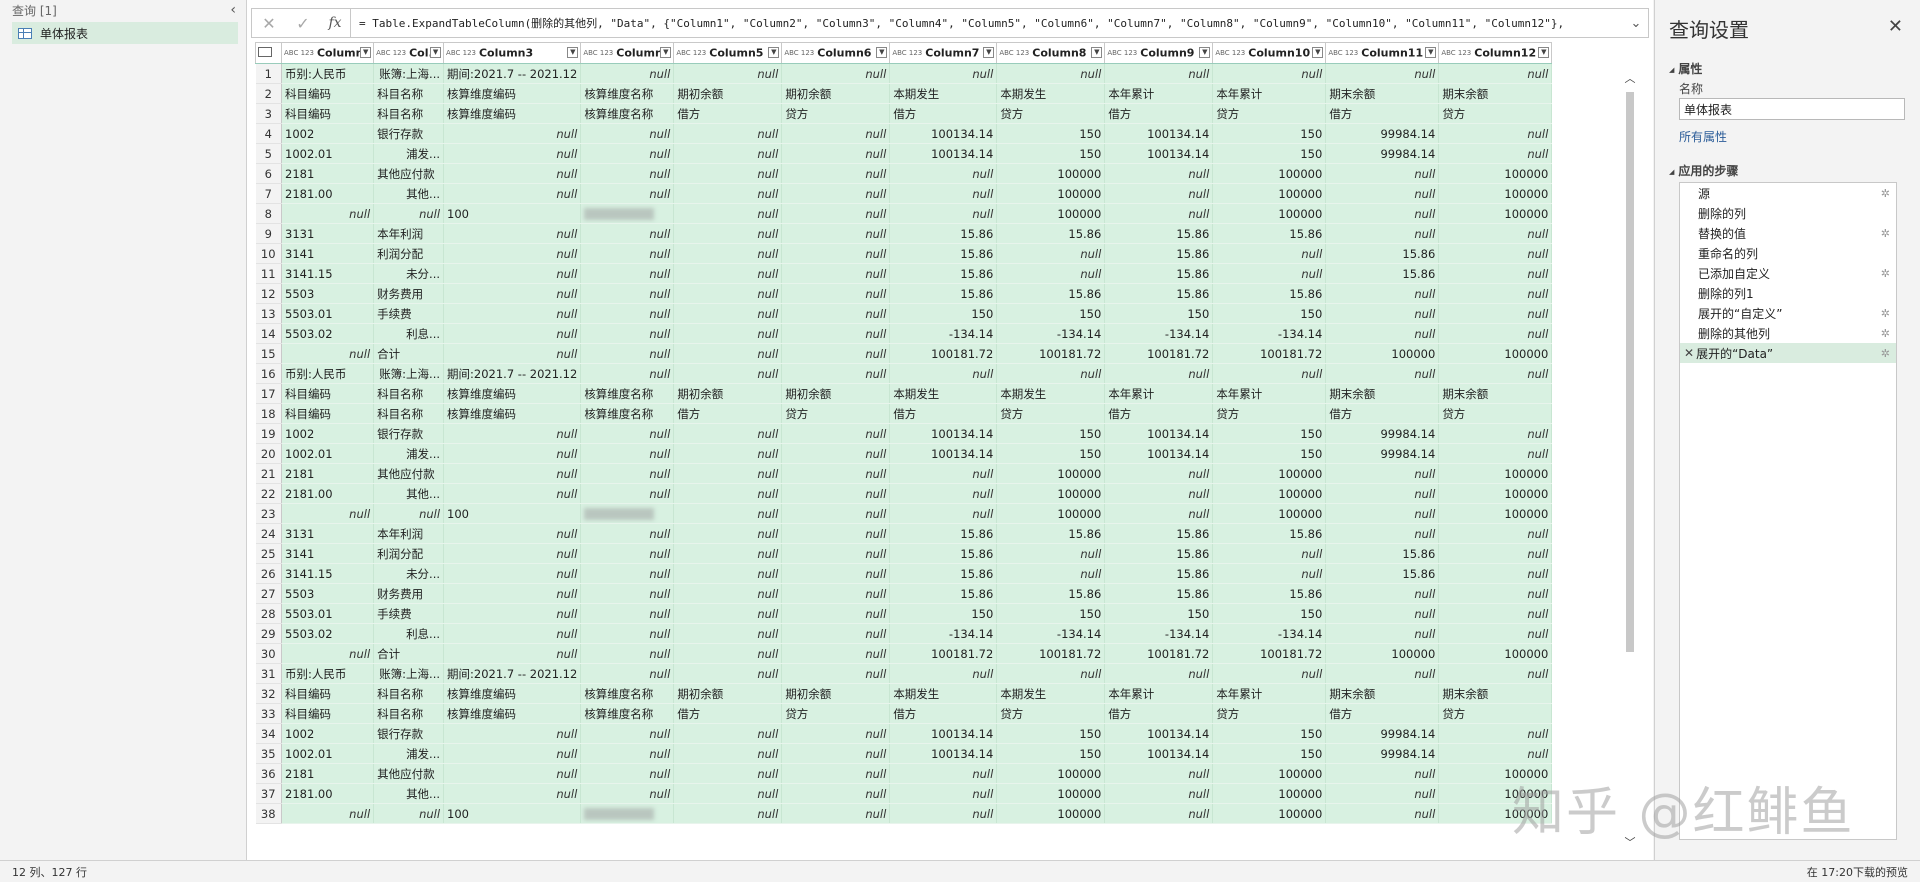  Describe the element at coordinates (1636, 23) in the screenshot. I see `expand-formula-chevron-icon: ⌄` at that location.